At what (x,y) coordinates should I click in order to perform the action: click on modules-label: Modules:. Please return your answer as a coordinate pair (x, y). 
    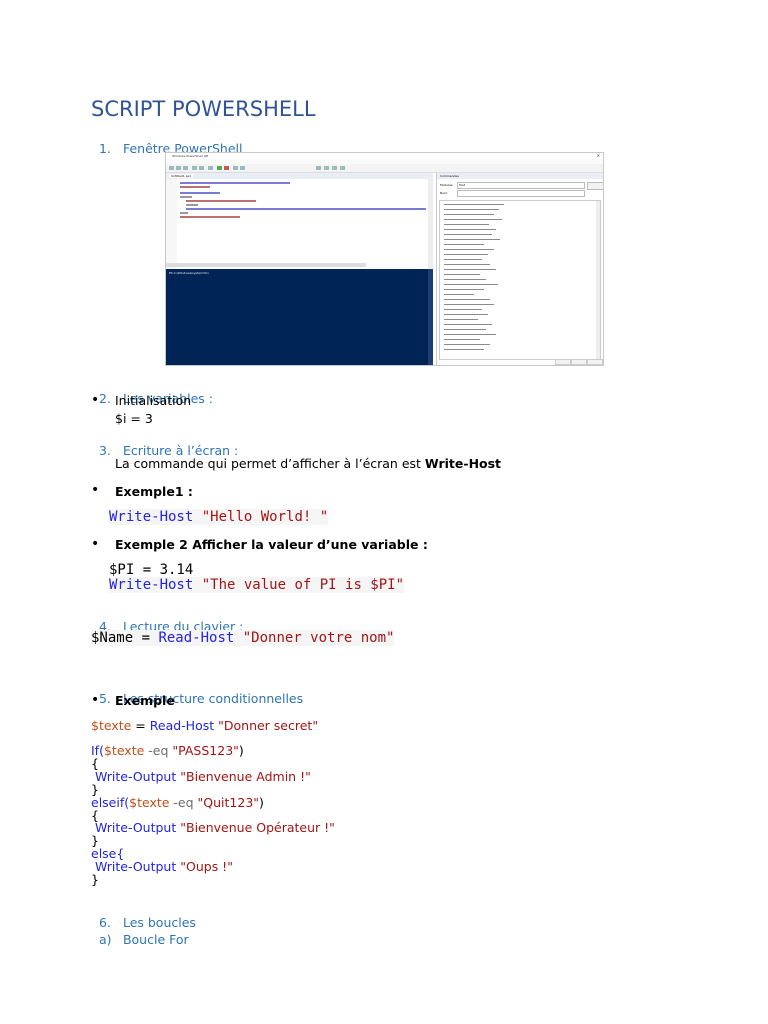
    Looking at the image, I should click on (447, 185).